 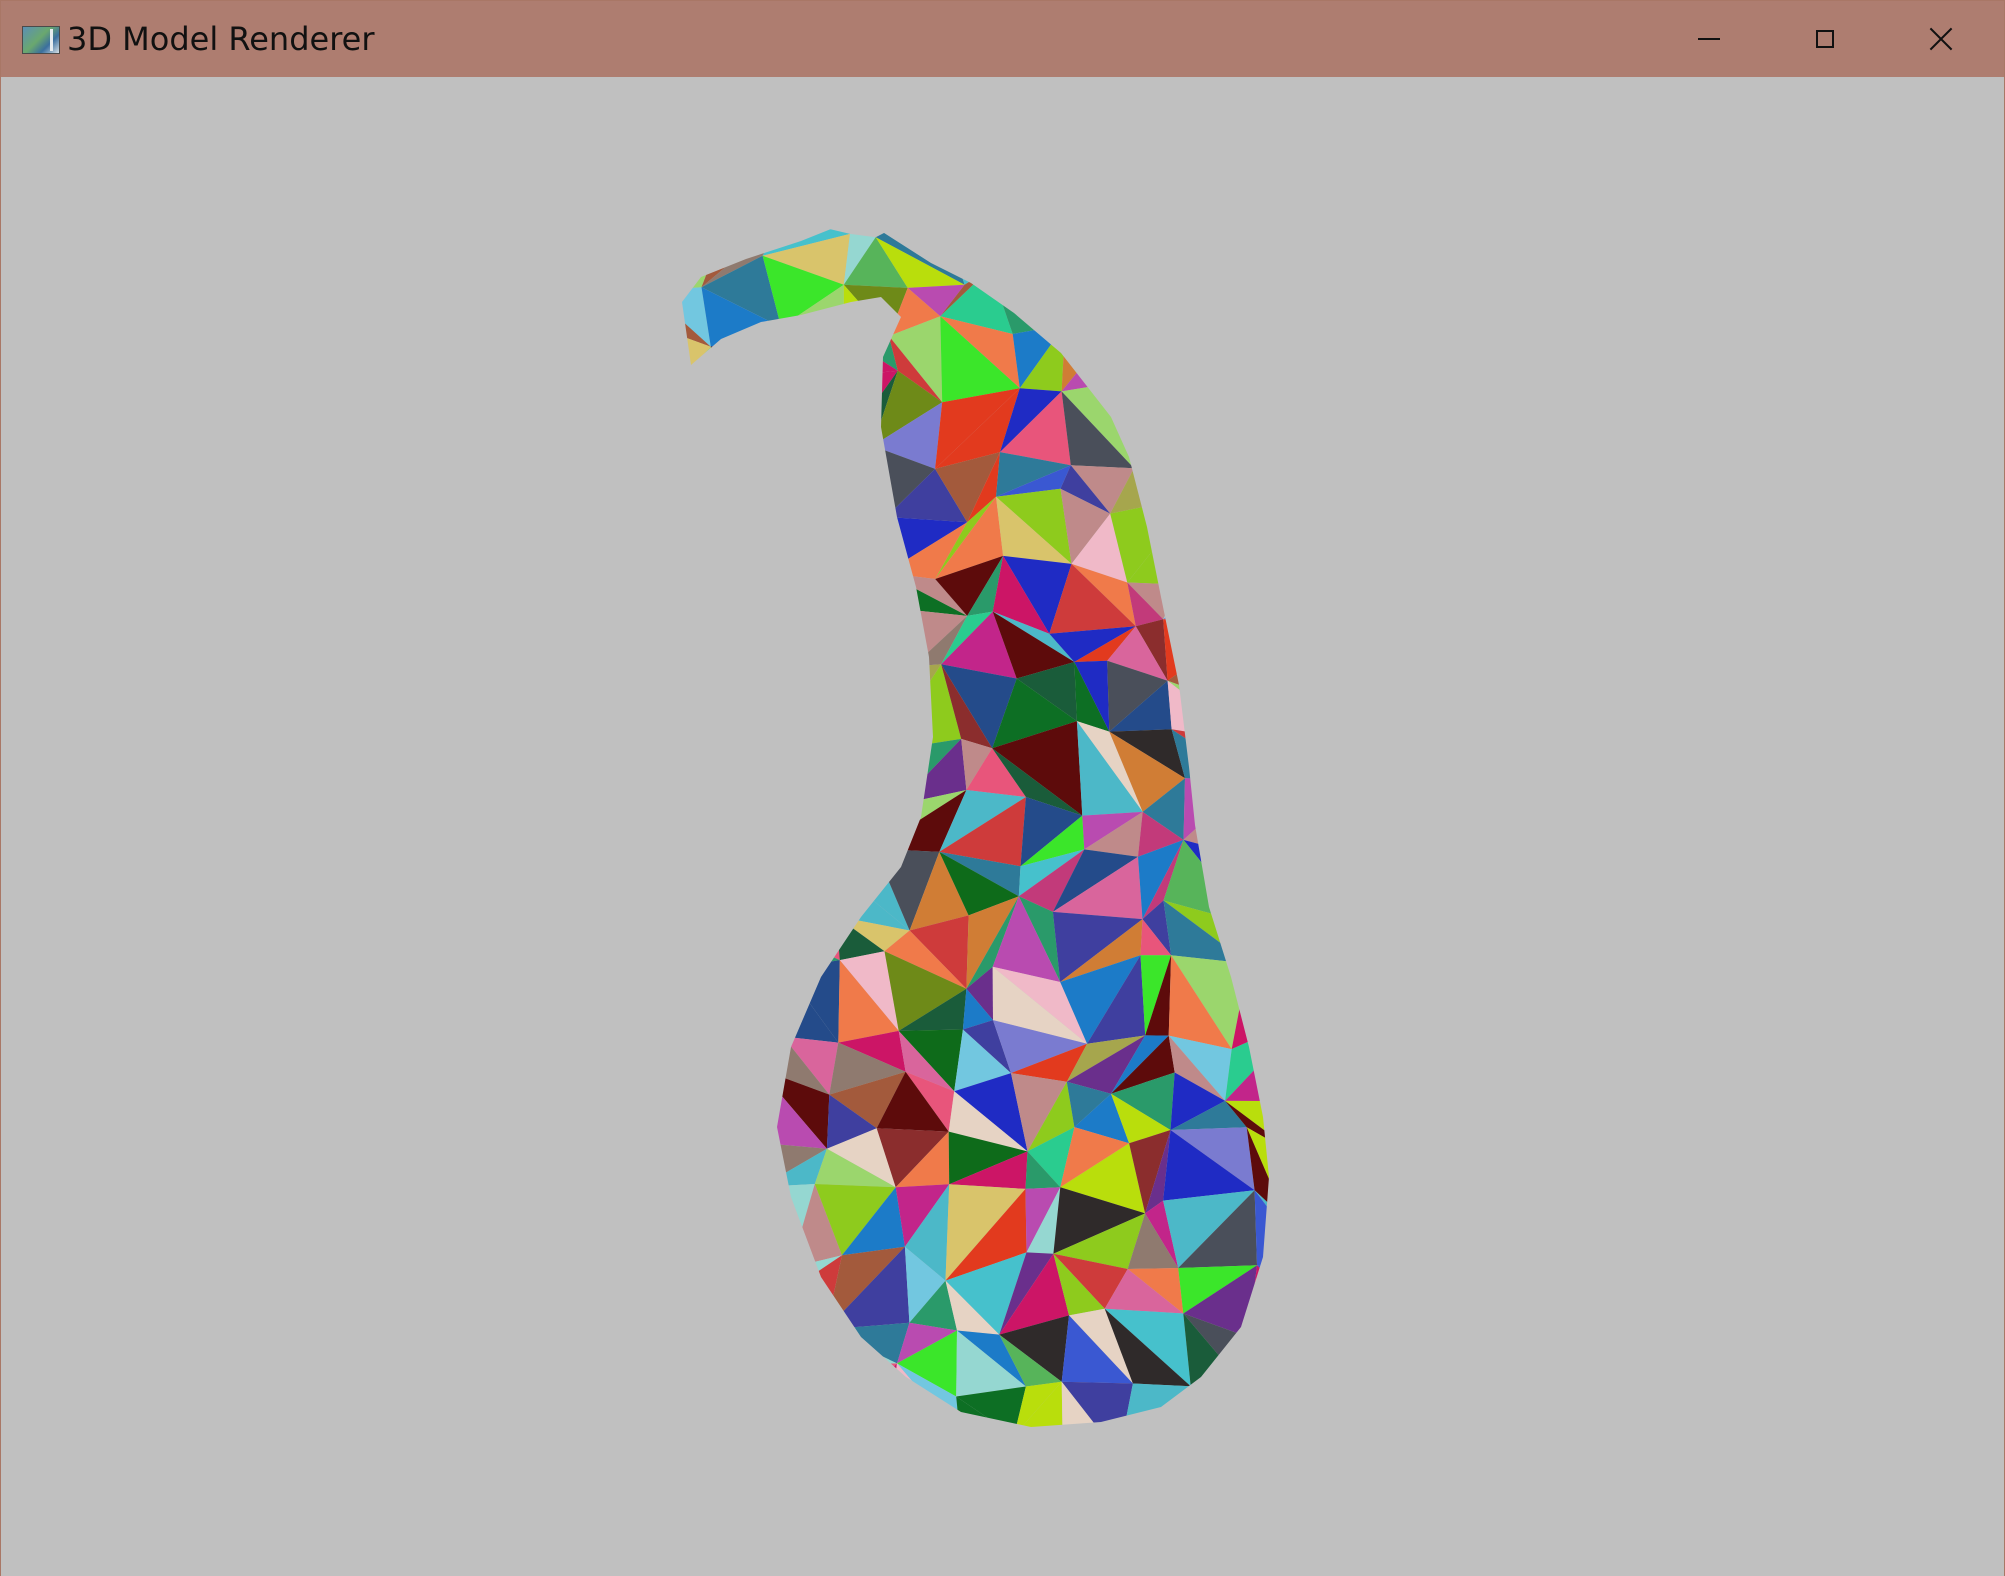 I want to click on title-bar: 3D Model Renderer, so click(x=1002, y=39).